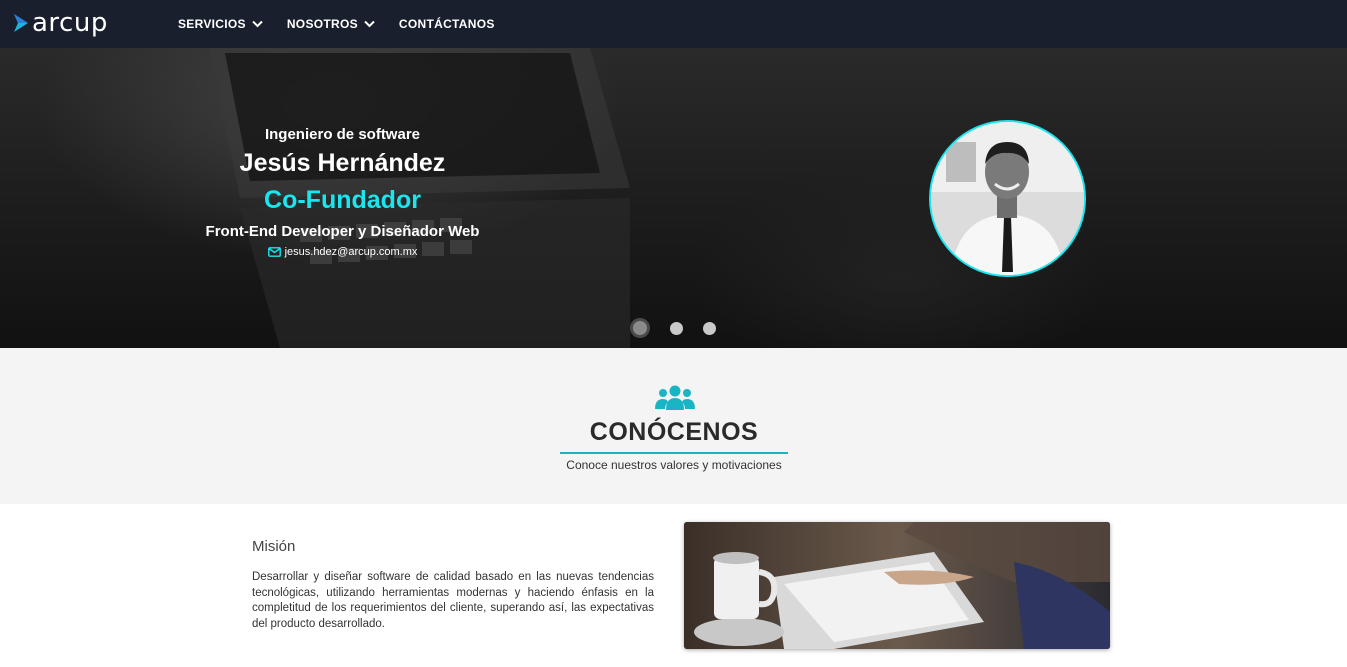 The image size is (1347, 667). What do you see at coordinates (342, 134) in the screenshot?
I see `hero-role: Ingeniero de software` at bounding box center [342, 134].